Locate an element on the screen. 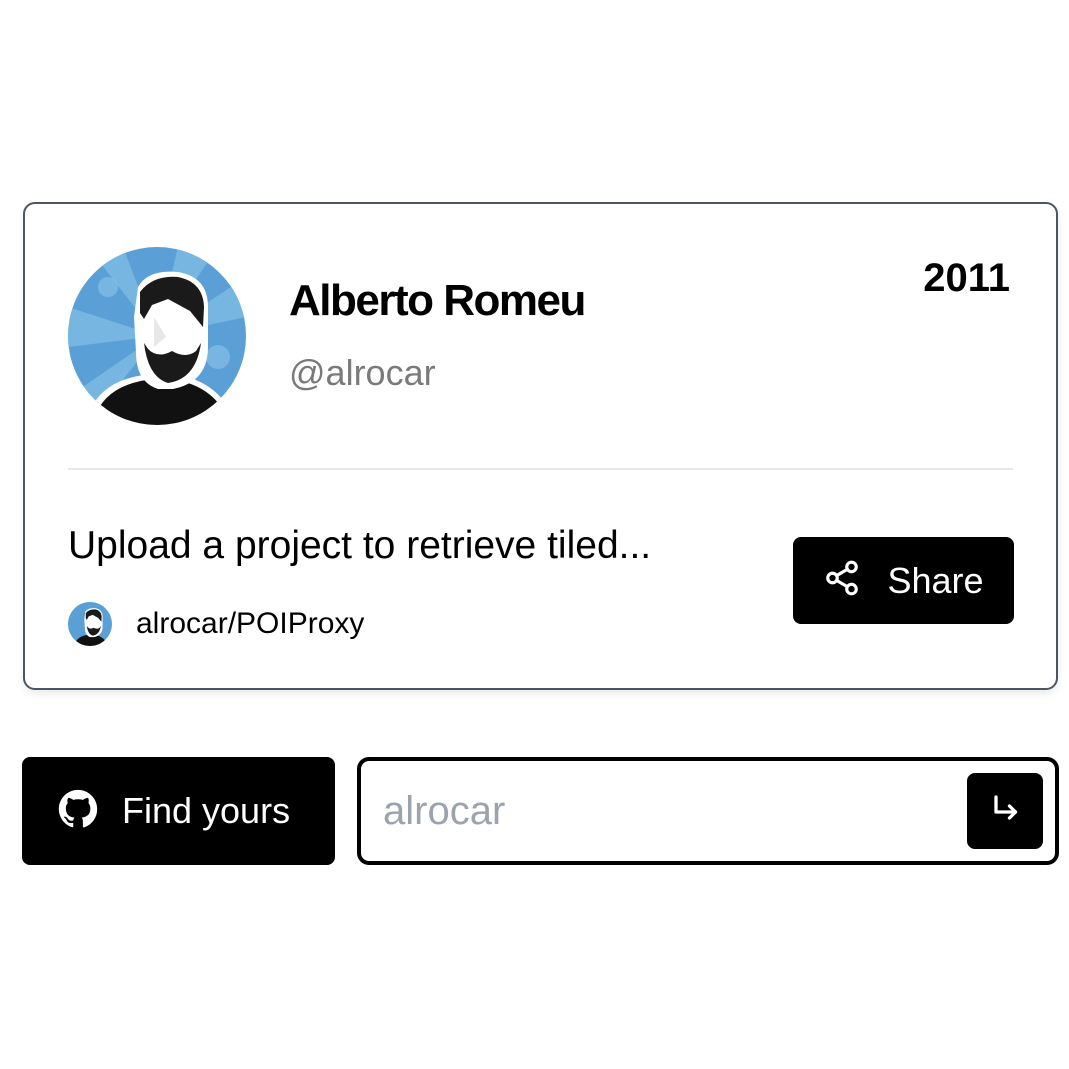  share-label: Share is located at coordinates (935, 580).